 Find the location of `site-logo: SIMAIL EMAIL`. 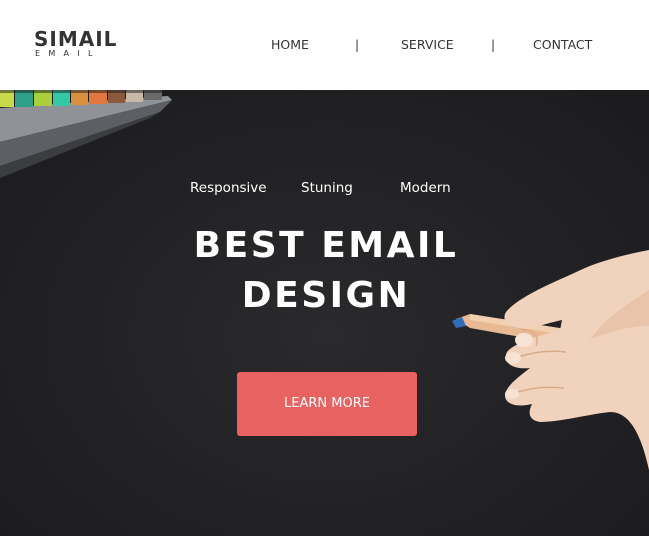

site-logo: SIMAIL EMAIL is located at coordinates (79, 47).